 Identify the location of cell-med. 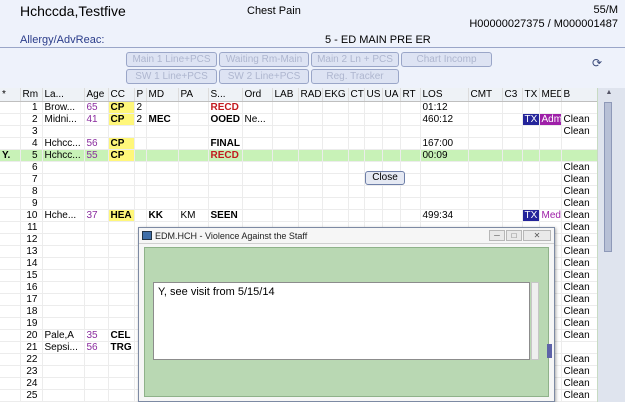
(550, 191).